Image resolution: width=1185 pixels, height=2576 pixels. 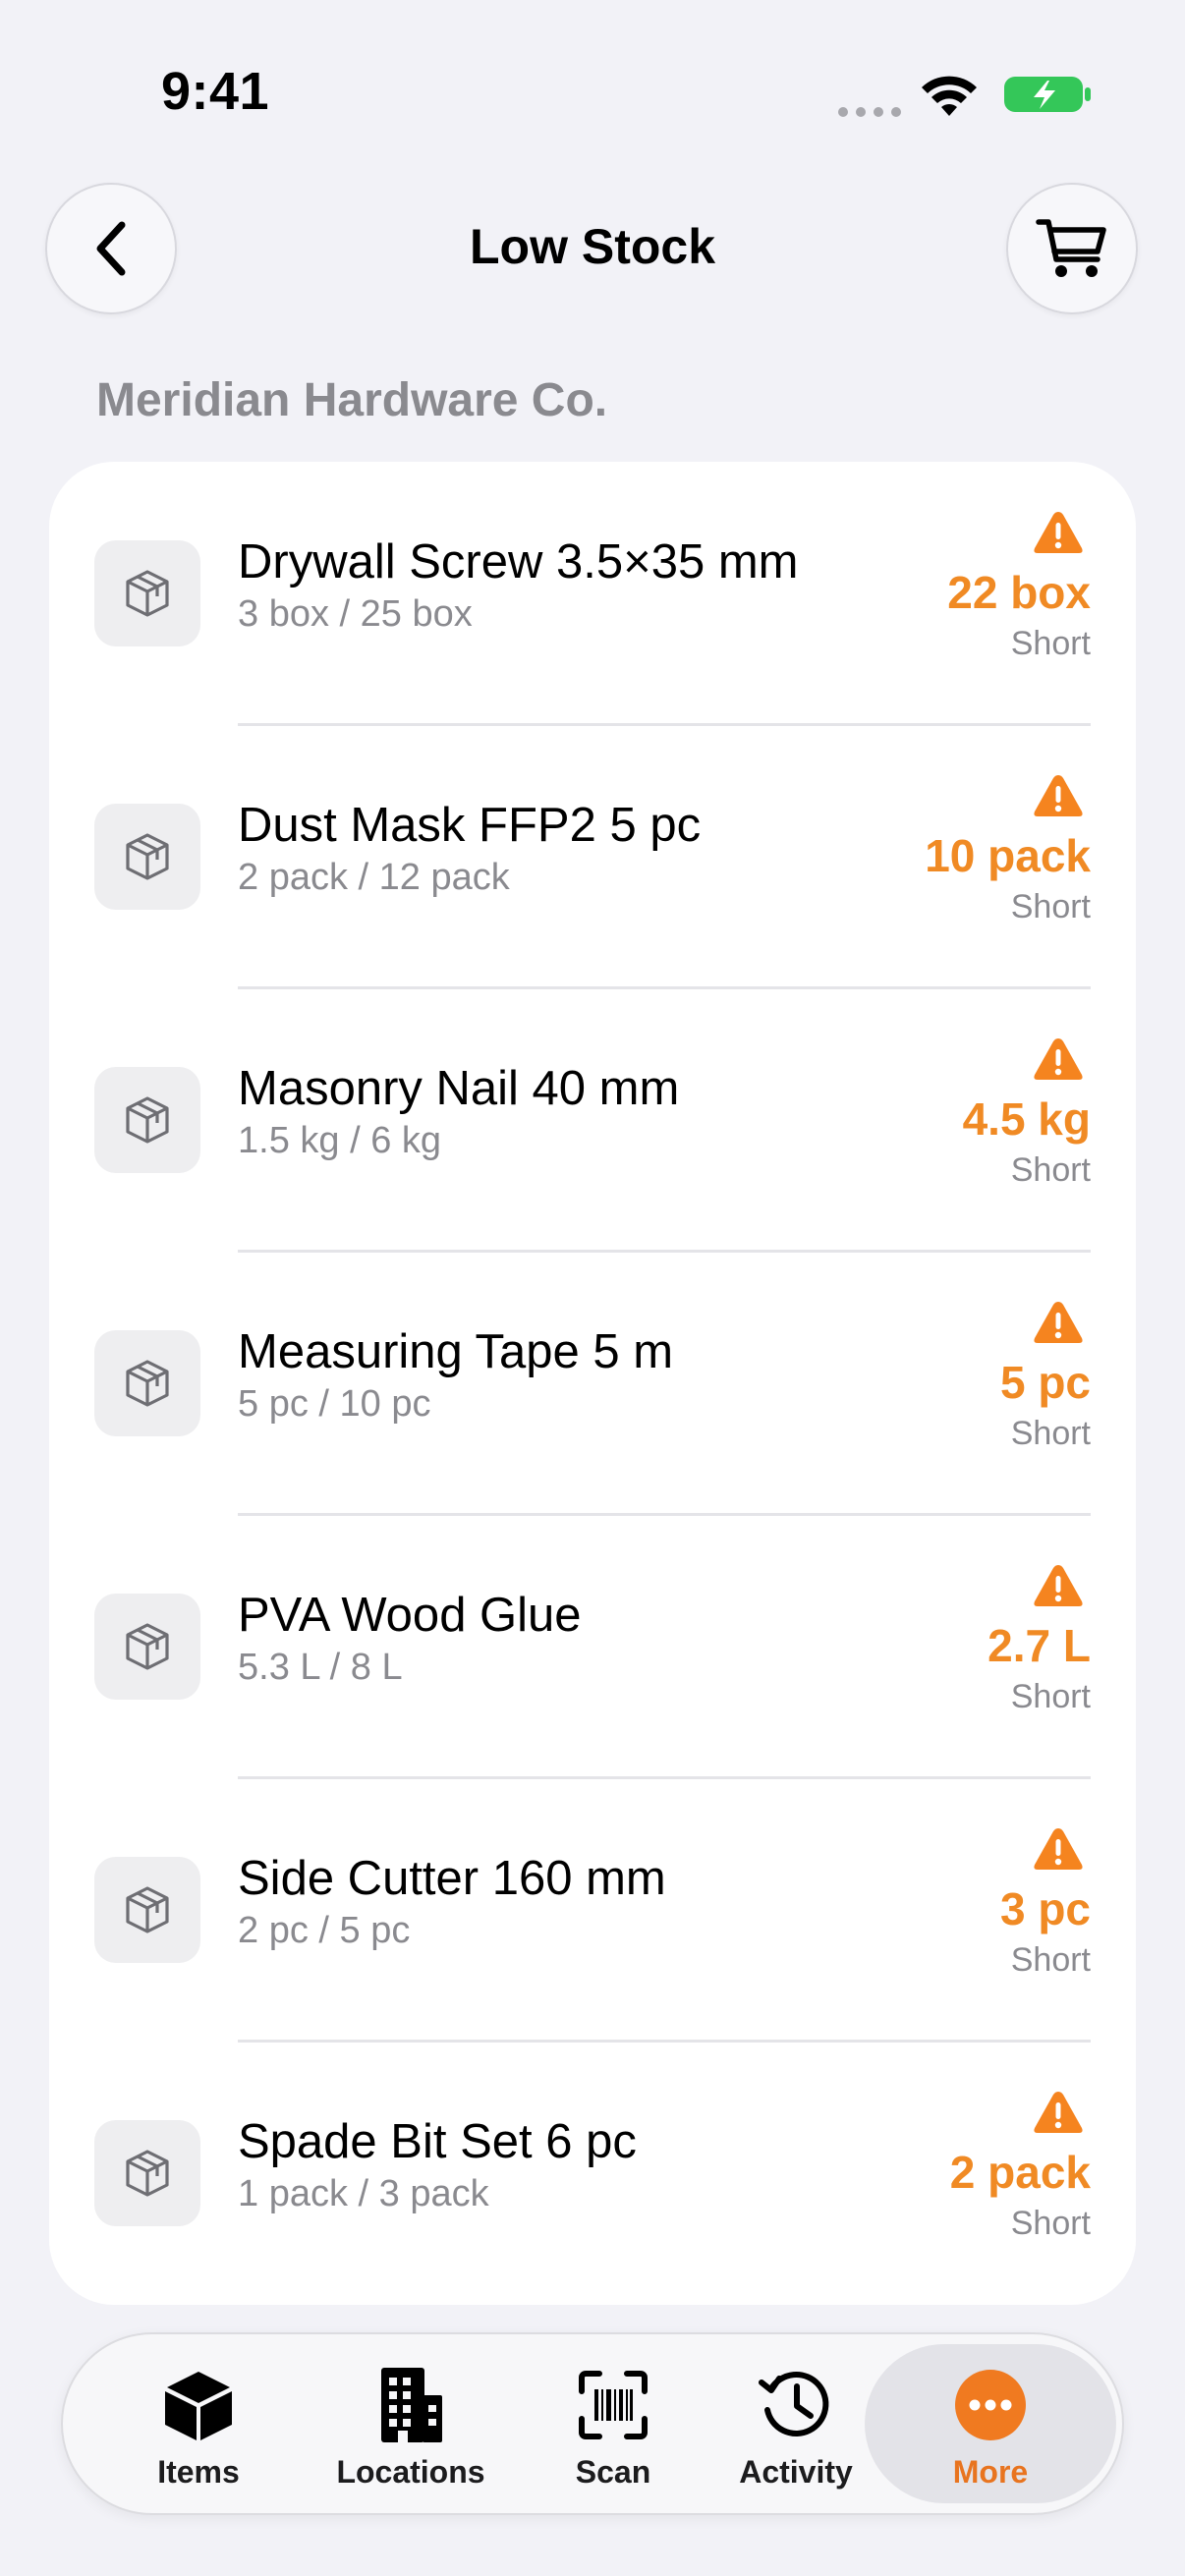 I want to click on item-stock-level: 5 pc / 10 pc, so click(x=335, y=1404).